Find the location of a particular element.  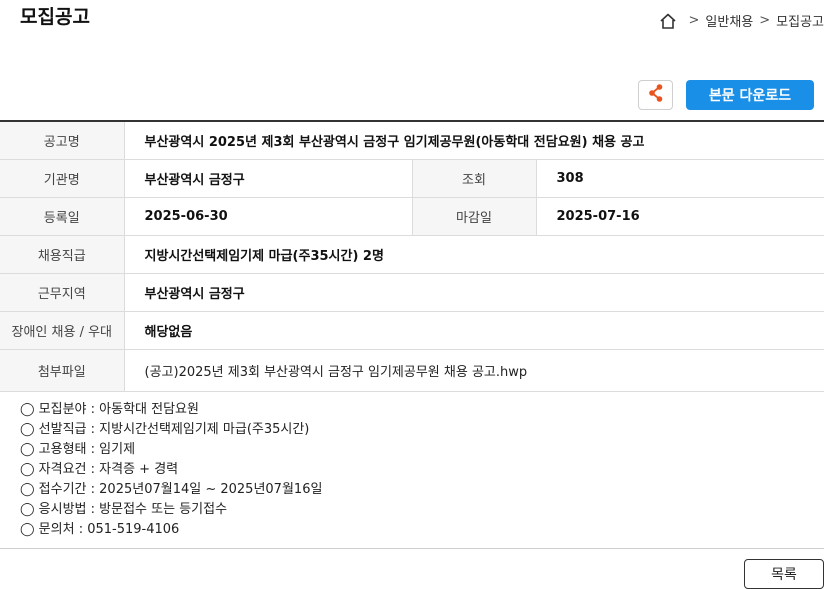

attachment-link: (공고)2025년 제3회 부산광역시 금정구 임기제공무원 채용 공고.hwp is located at coordinates (336, 372).